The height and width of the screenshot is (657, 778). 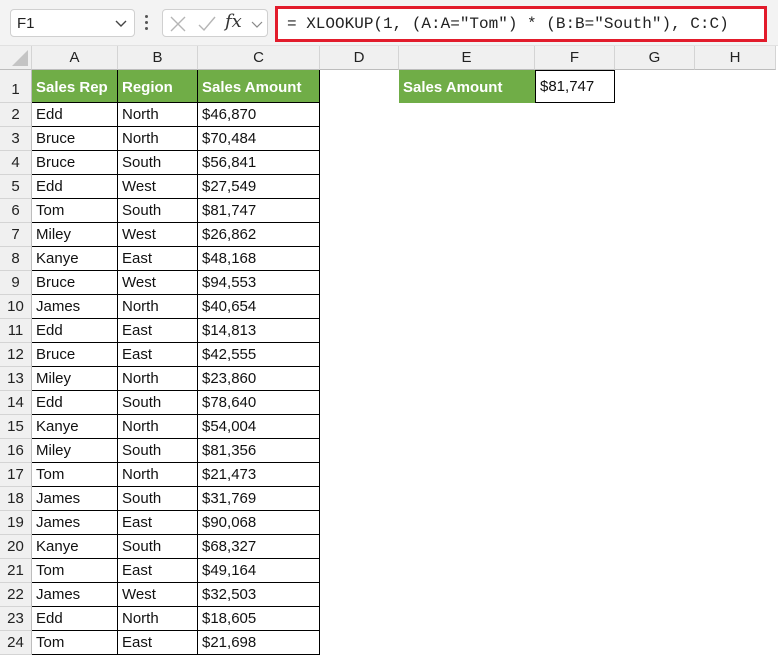 What do you see at coordinates (16, 283) in the screenshot?
I see `row-header: 9` at bounding box center [16, 283].